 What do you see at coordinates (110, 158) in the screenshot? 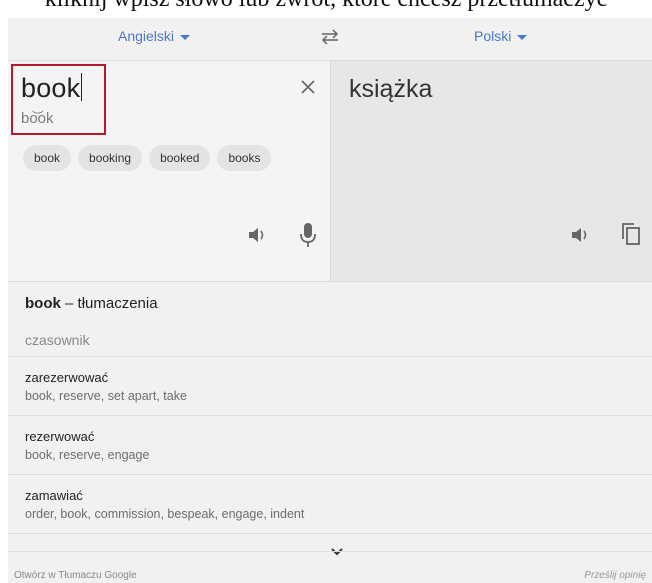
I see `suggestion-chip: booking` at bounding box center [110, 158].